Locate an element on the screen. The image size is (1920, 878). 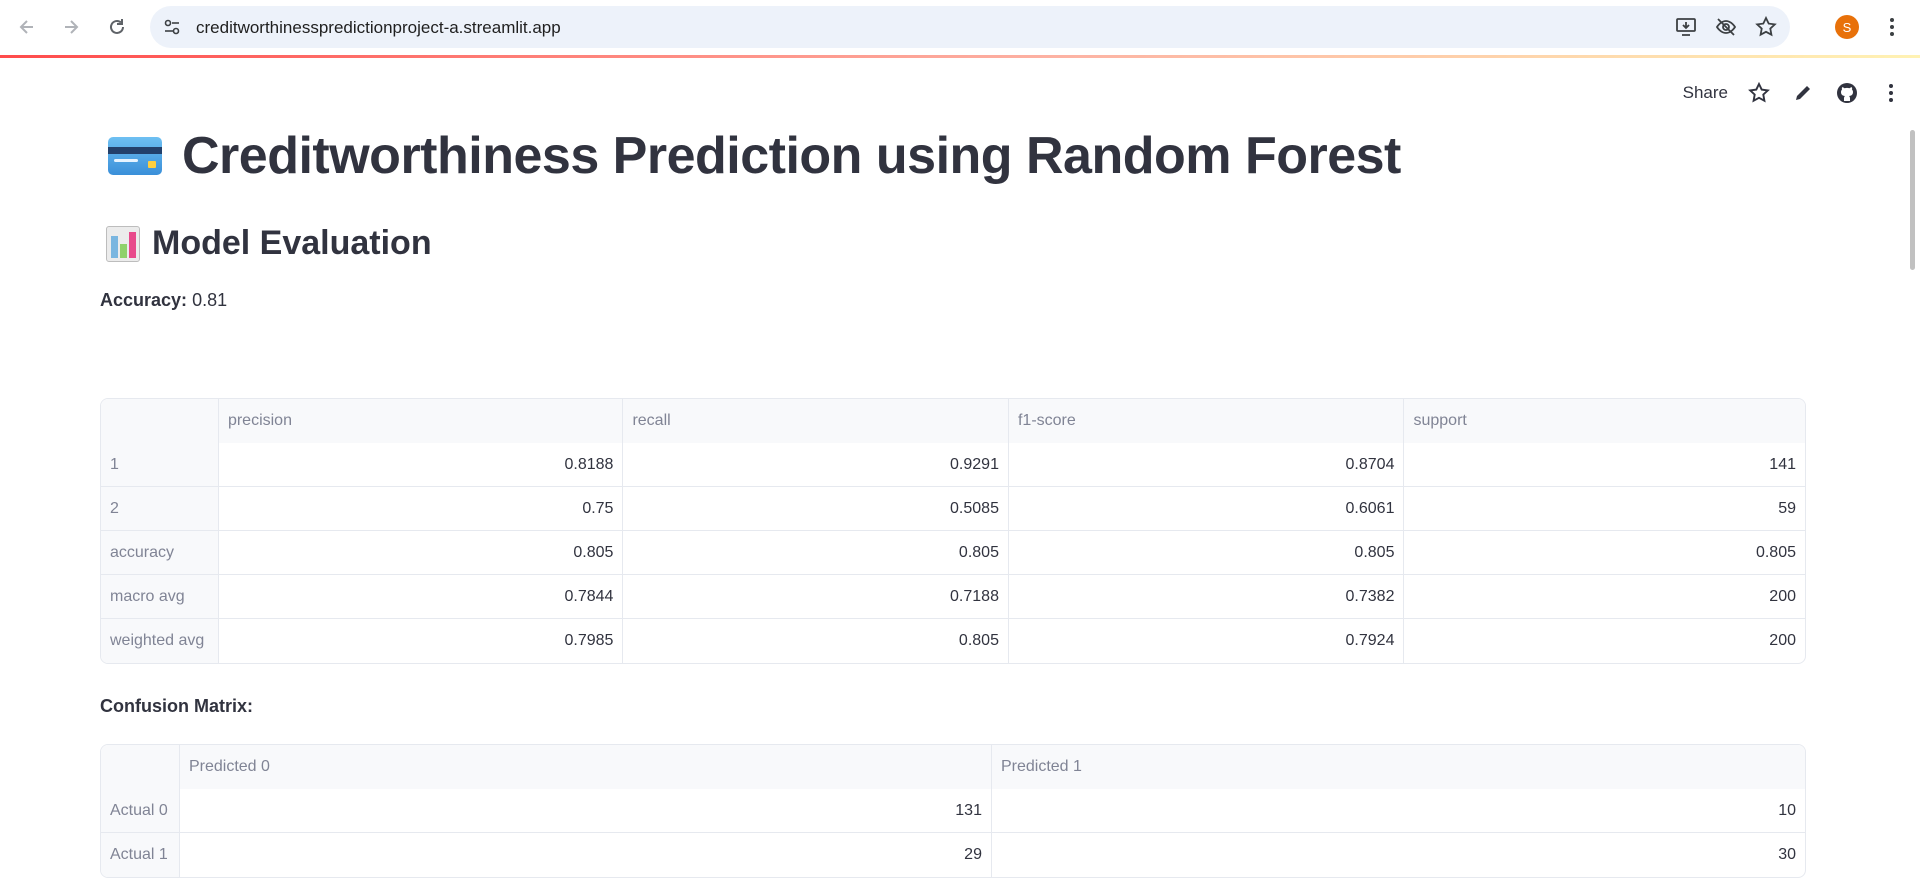
profile-avatar: S is located at coordinates (1847, 27).